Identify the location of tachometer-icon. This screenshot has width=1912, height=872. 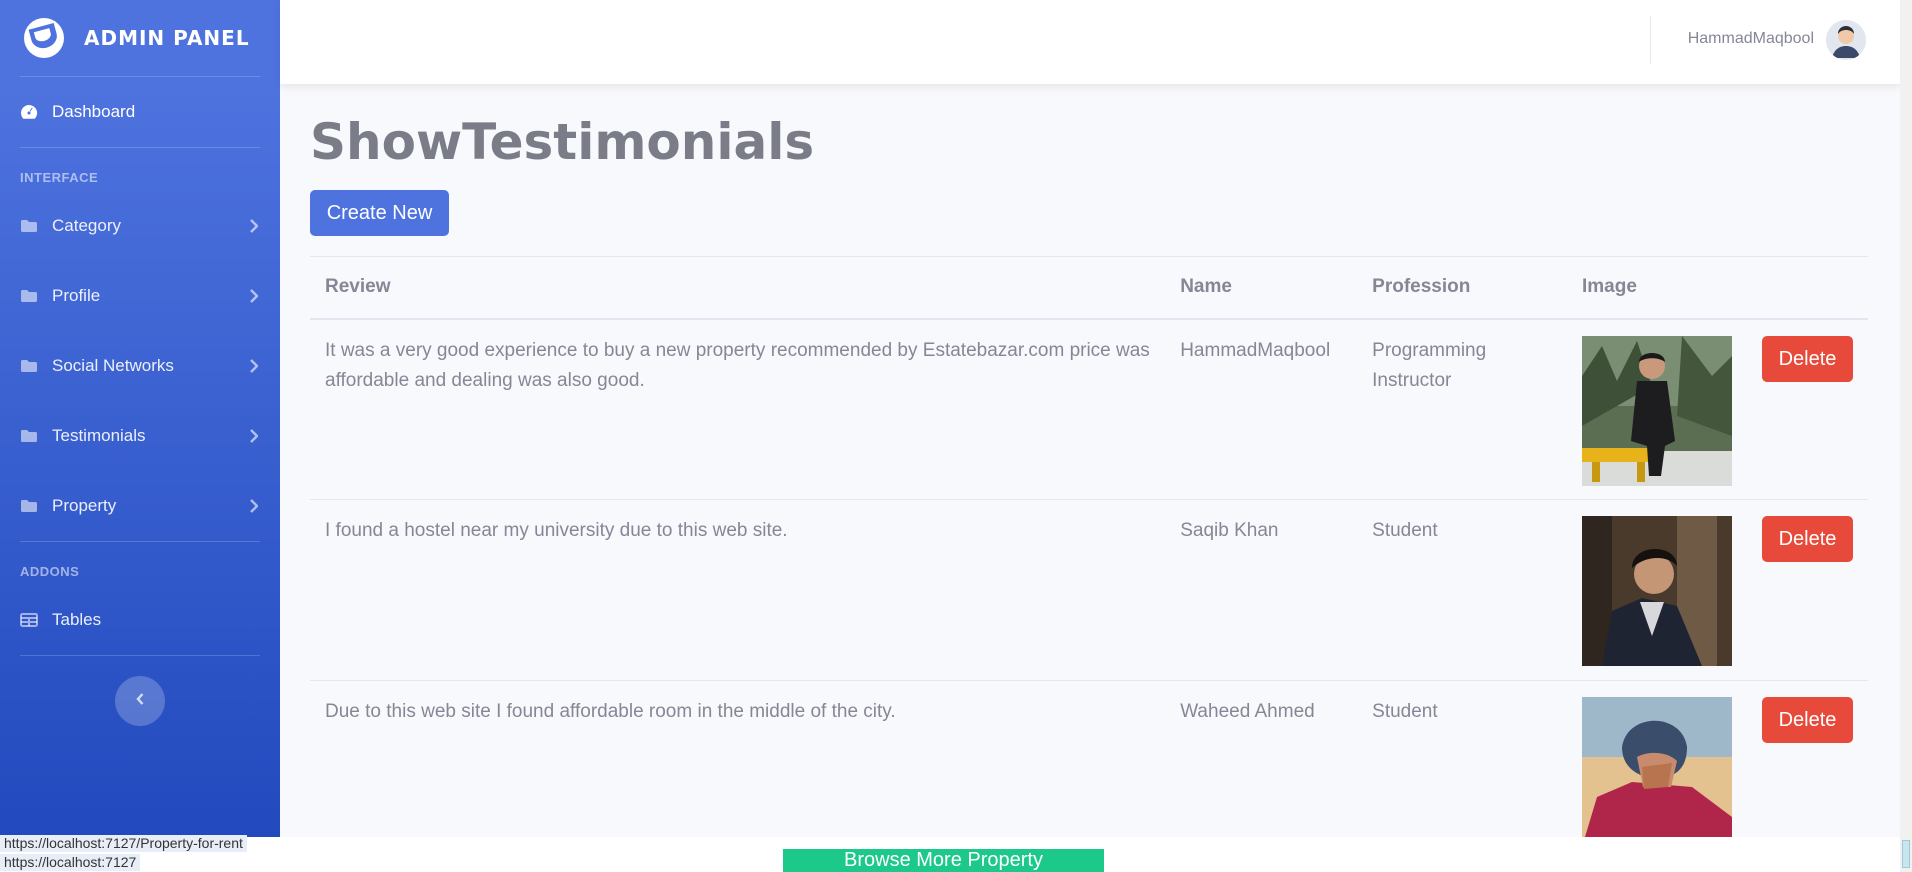
(36, 112).